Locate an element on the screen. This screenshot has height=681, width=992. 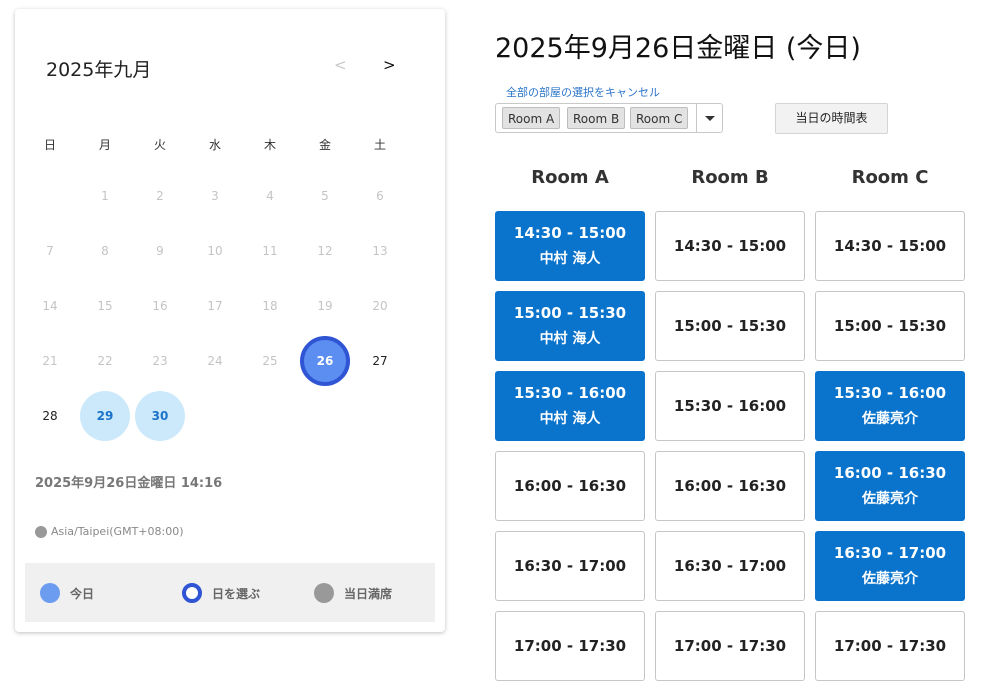
legend-full: 当日満席 is located at coordinates (353, 593).